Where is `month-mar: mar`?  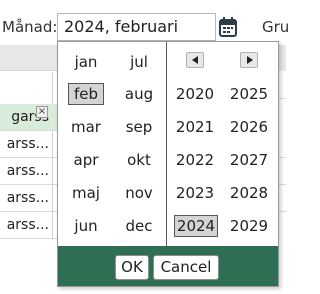
month-mar: mar is located at coordinates (86, 127).